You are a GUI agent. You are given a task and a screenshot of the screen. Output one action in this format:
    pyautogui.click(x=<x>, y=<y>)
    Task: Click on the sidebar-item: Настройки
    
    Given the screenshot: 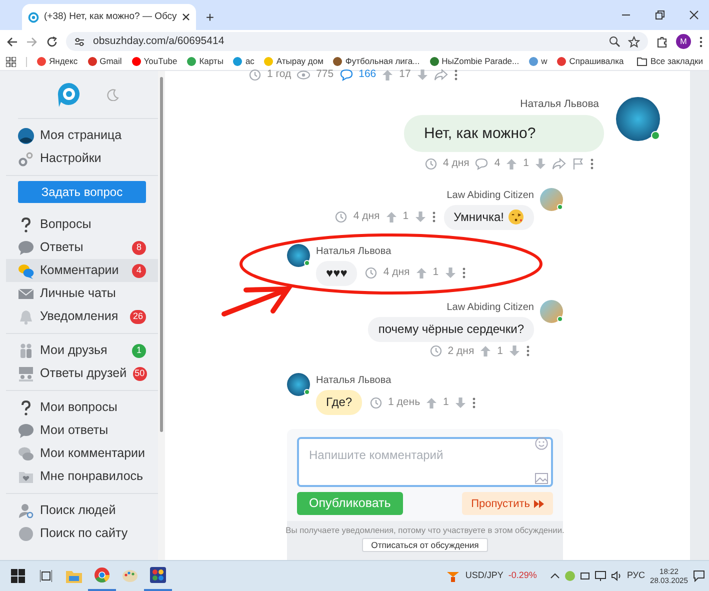 What is the action you would take?
    pyautogui.click(x=82, y=158)
    